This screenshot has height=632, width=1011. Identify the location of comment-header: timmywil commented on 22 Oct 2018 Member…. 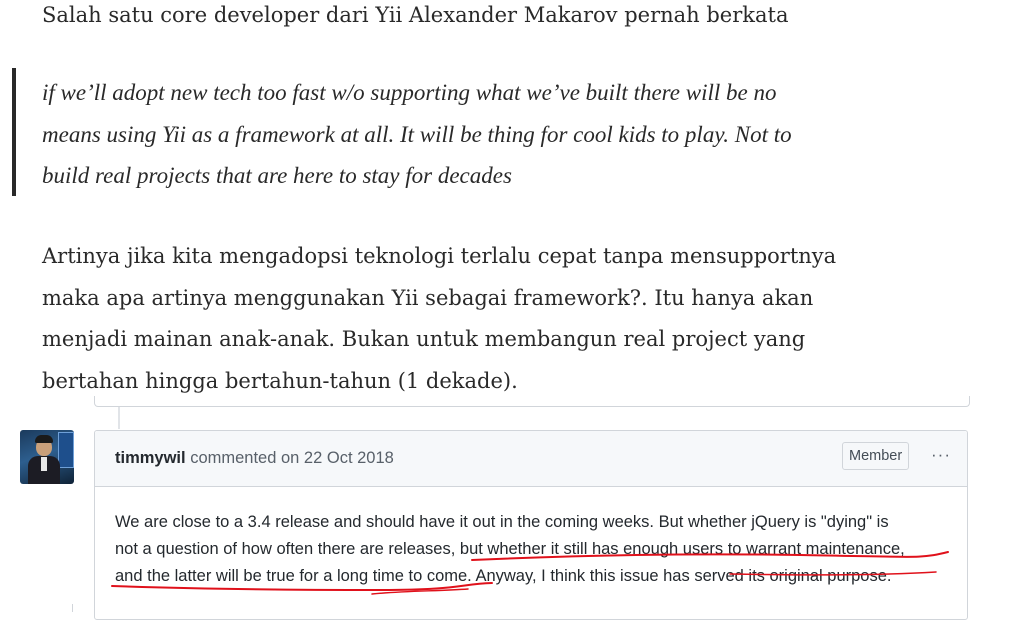
(531, 459).